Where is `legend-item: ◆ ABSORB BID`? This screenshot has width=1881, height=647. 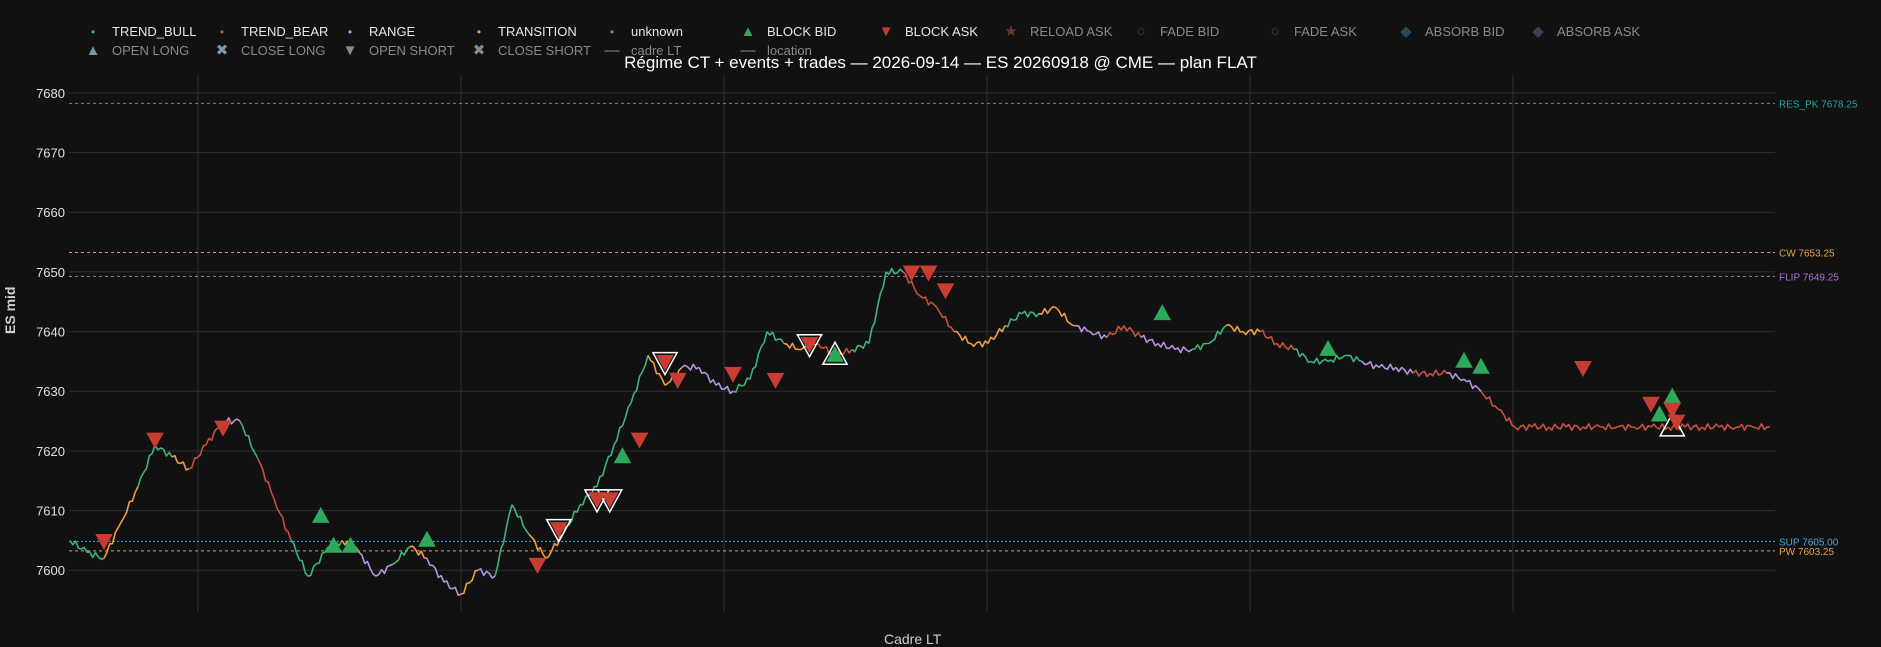 legend-item: ◆ ABSORB BID is located at coordinates (1449, 31).